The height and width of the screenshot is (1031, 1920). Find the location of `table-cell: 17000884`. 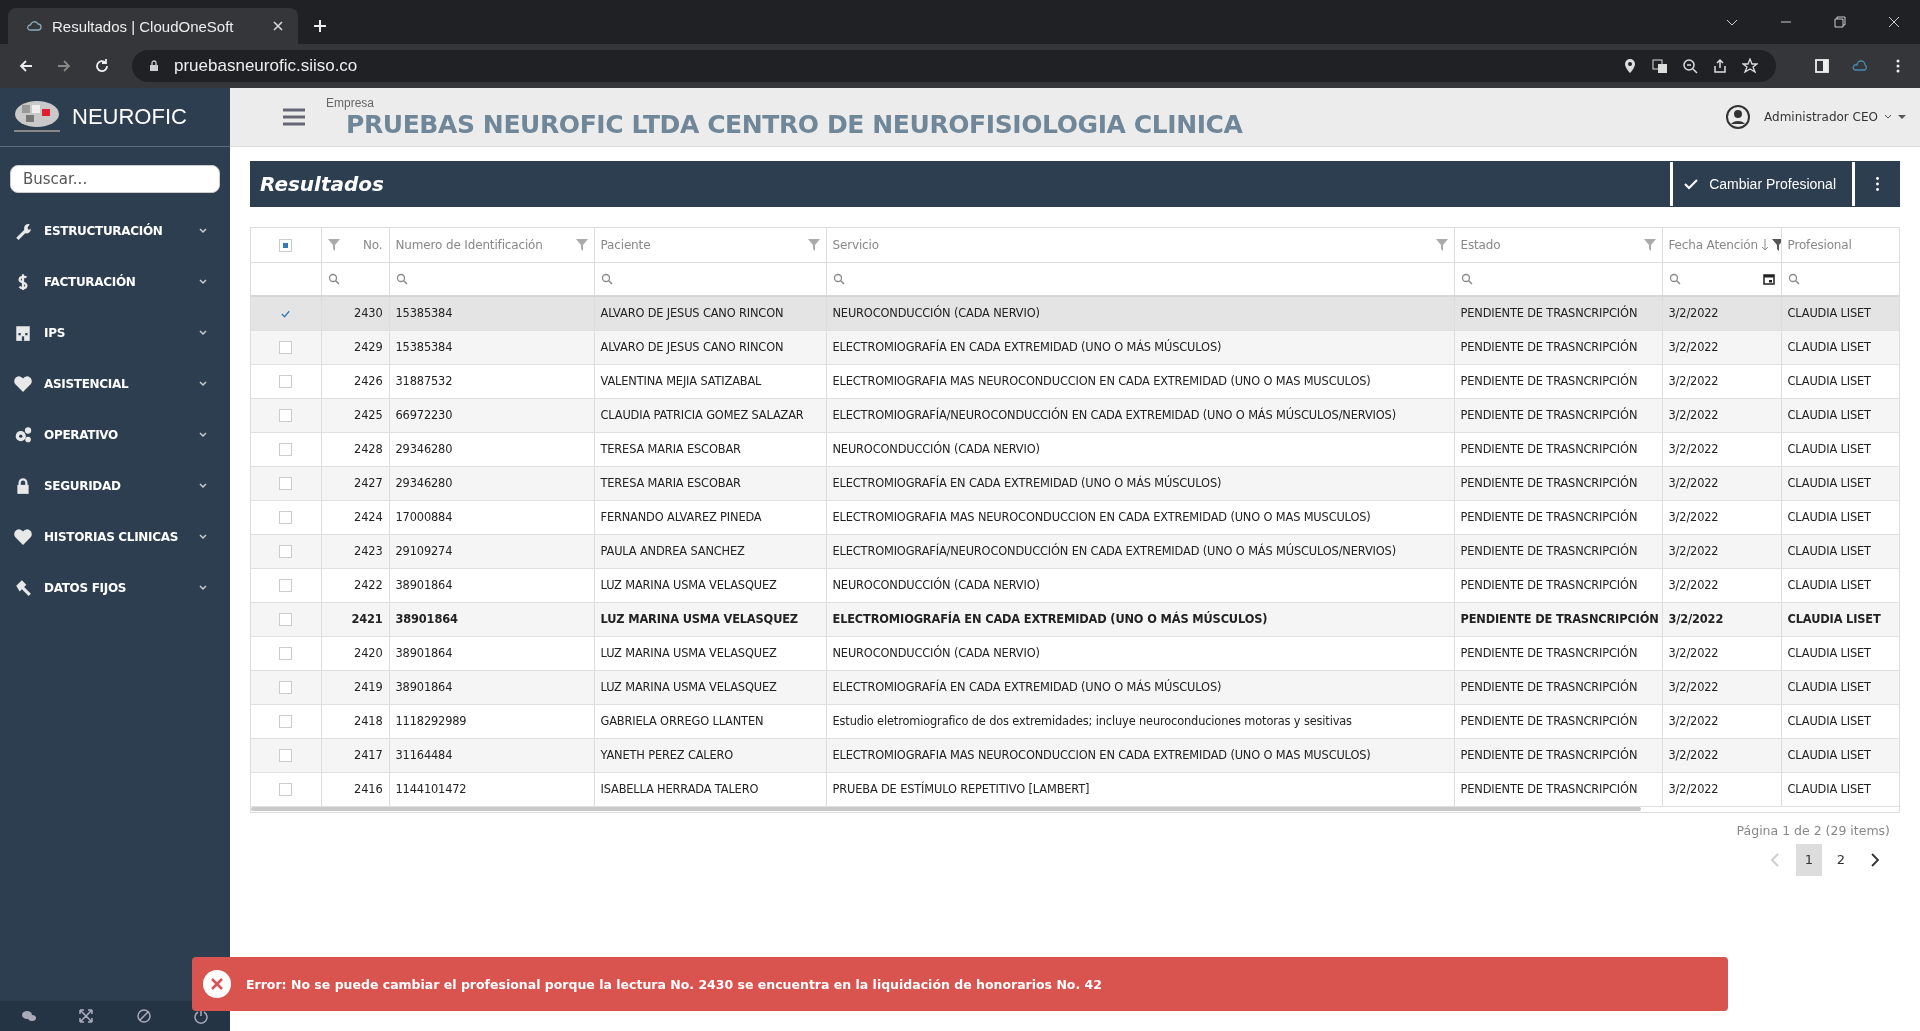

table-cell: 17000884 is located at coordinates (491, 517).